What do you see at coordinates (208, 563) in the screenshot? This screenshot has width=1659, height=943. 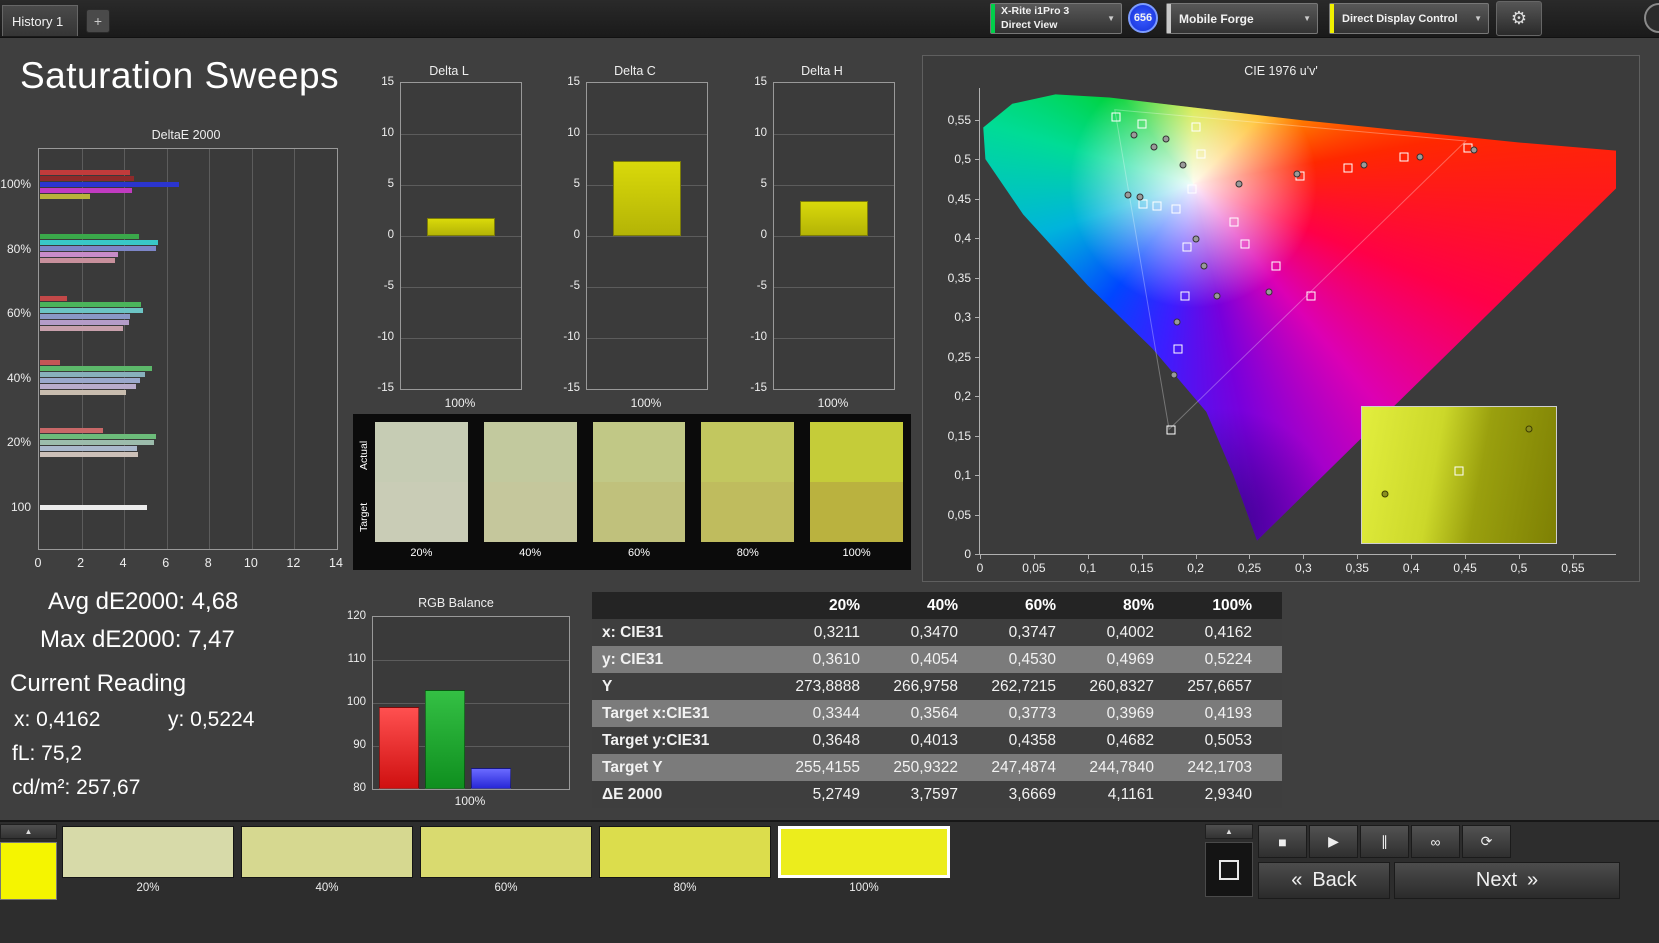 I see `x-axis-label: 8` at bounding box center [208, 563].